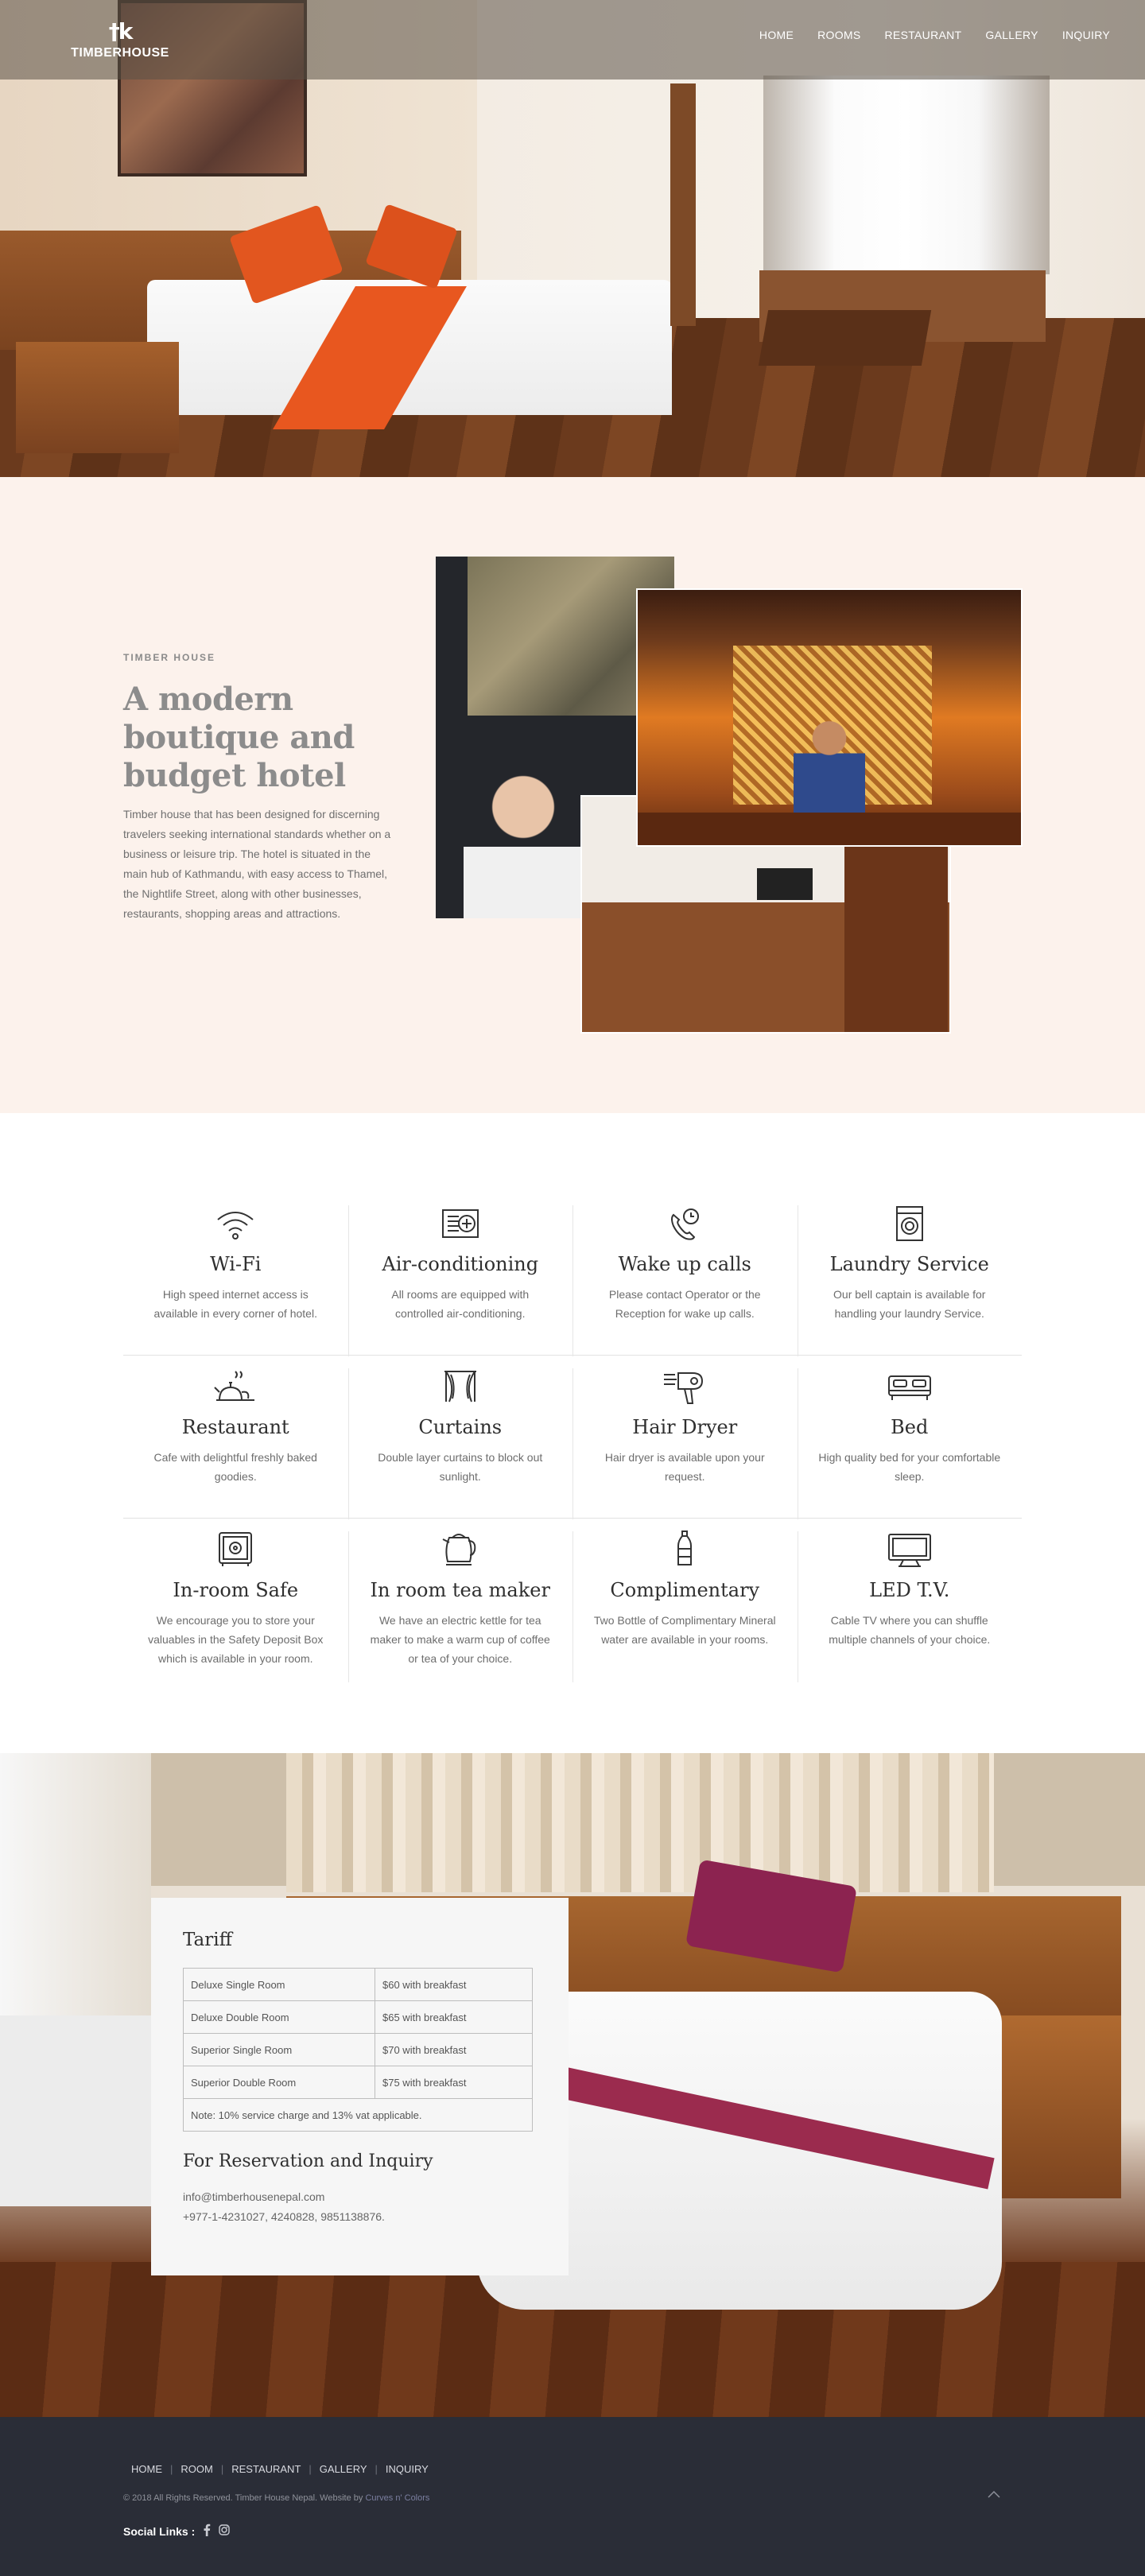 Image resolution: width=1145 pixels, height=2576 pixels. Describe the element at coordinates (234, 1386) in the screenshot. I see `teapot-icon` at that location.